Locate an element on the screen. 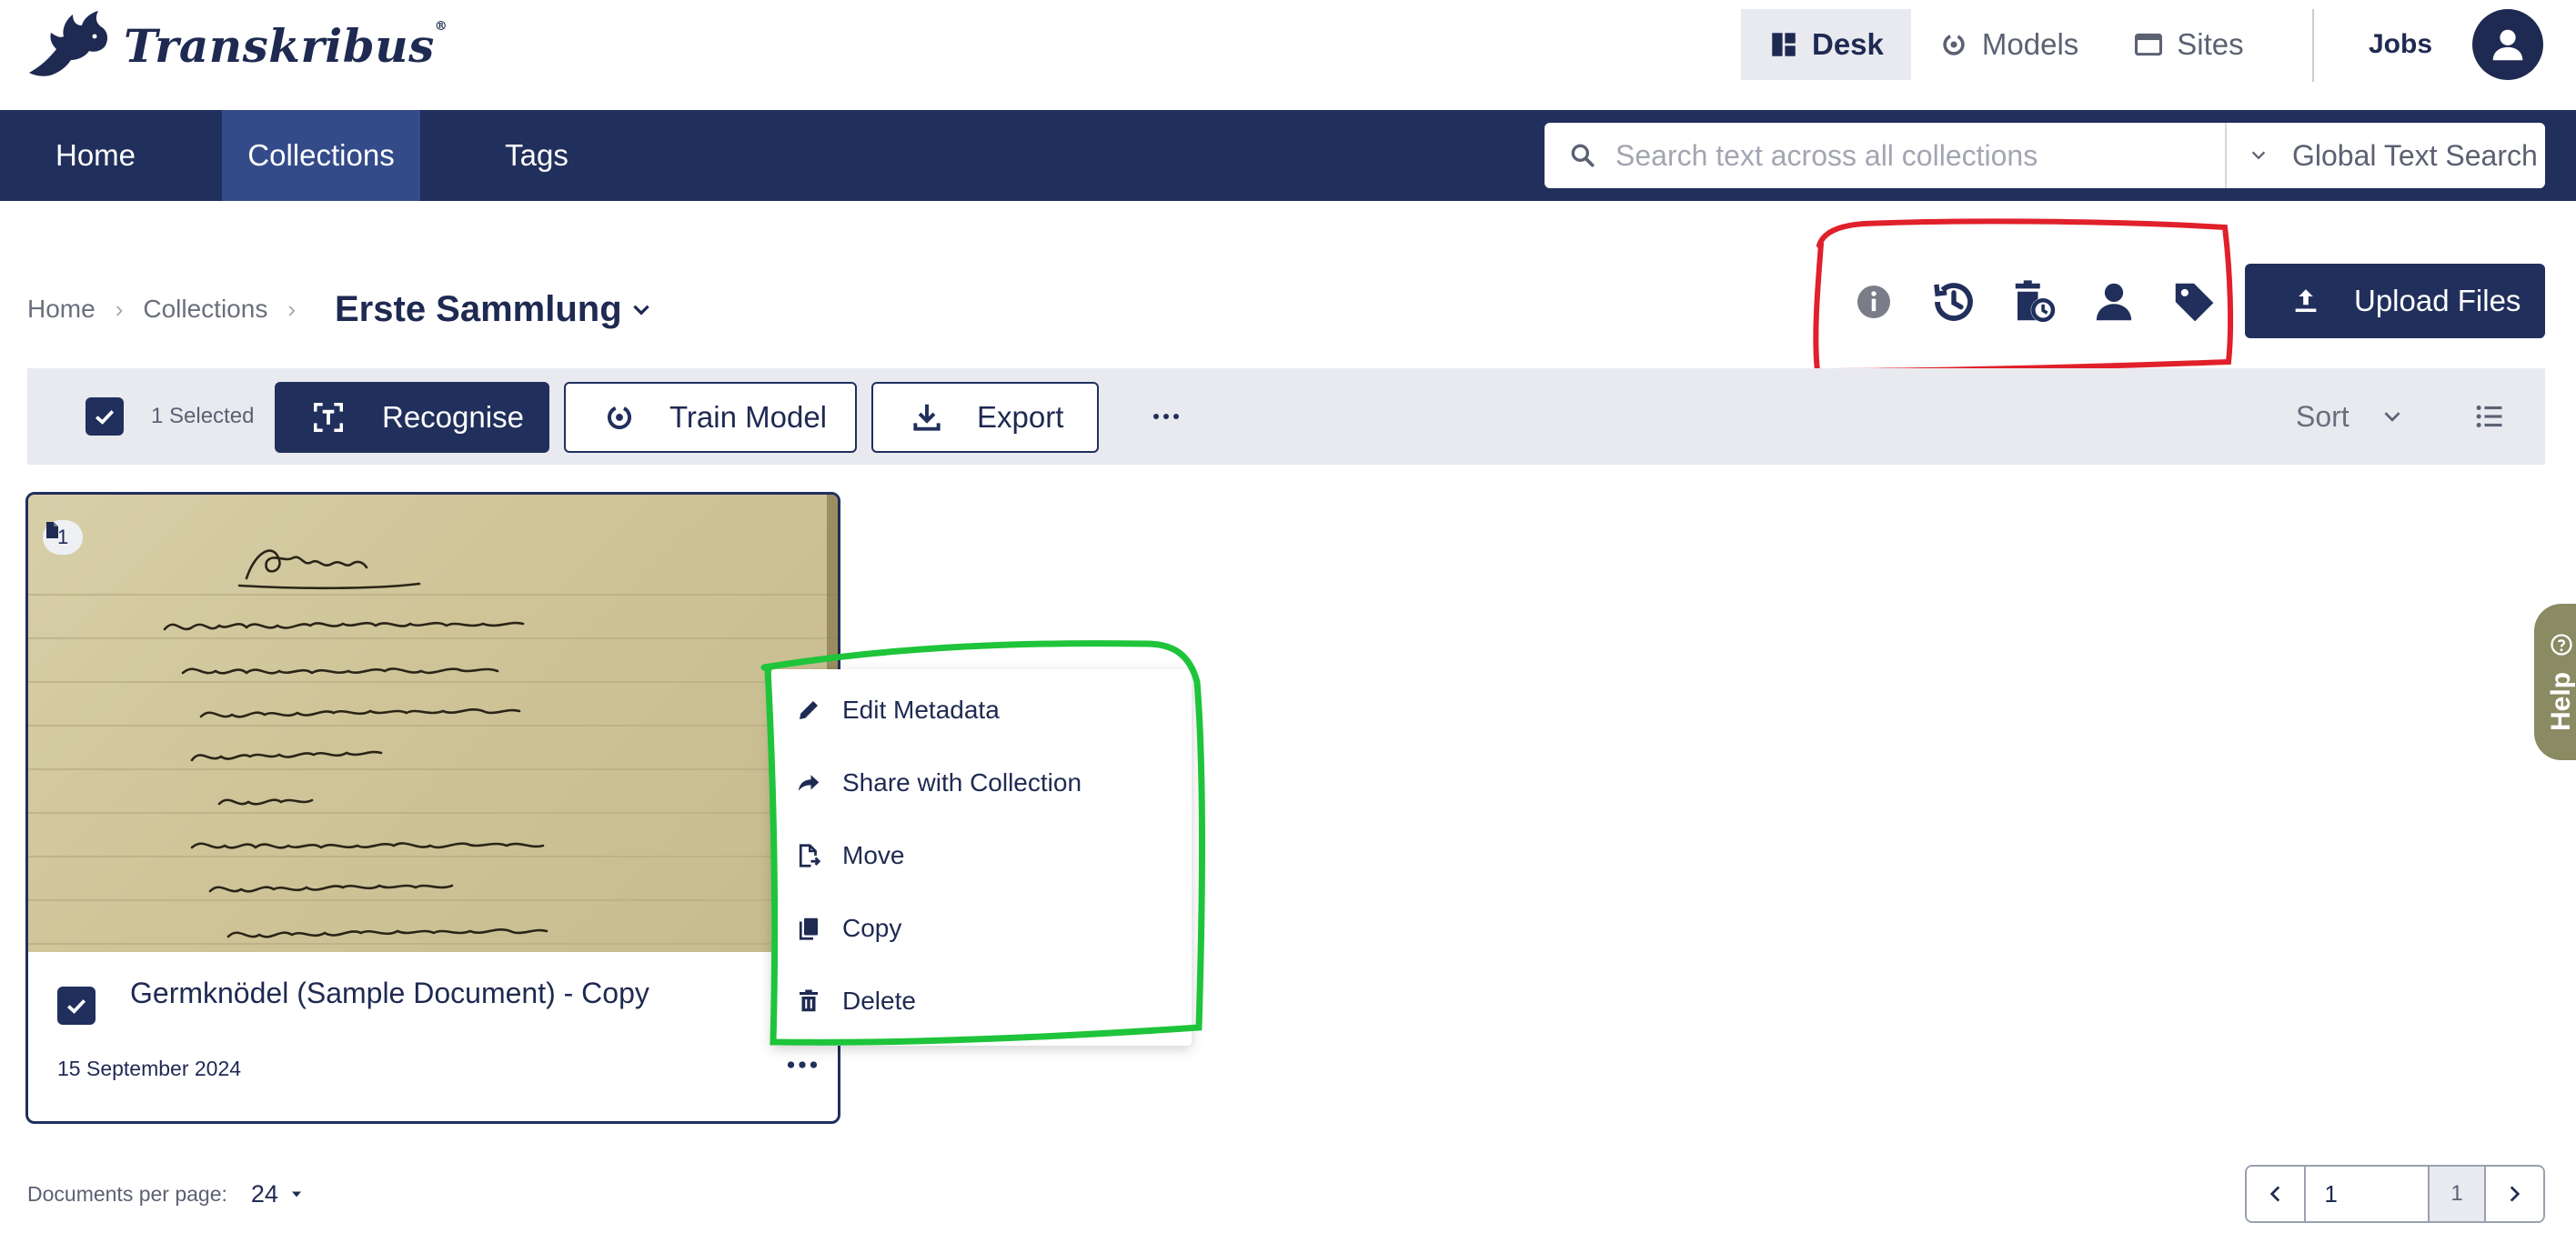 This screenshot has height=1243, width=2576. info-button is located at coordinates (1873, 302).